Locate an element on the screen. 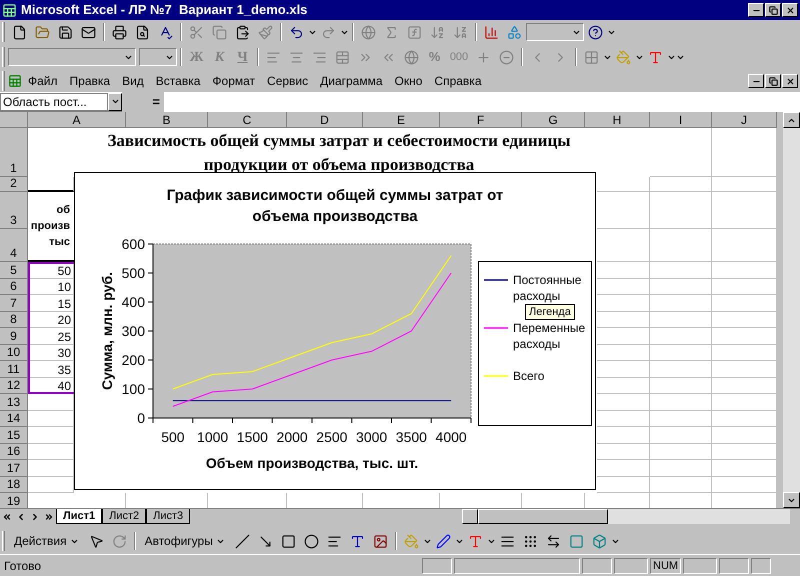  row-header: 4 is located at coordinates (14, 245).